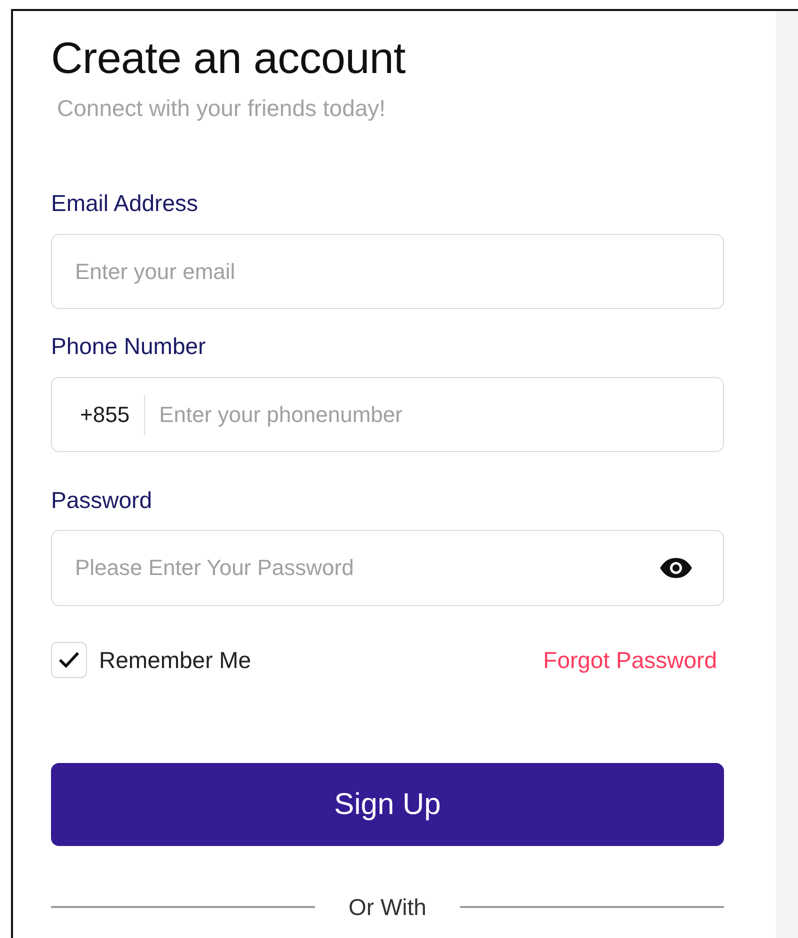  Describe the element at coordinates (128, 346) in the screenshot. I see `field-label: Phone Number` at that location.